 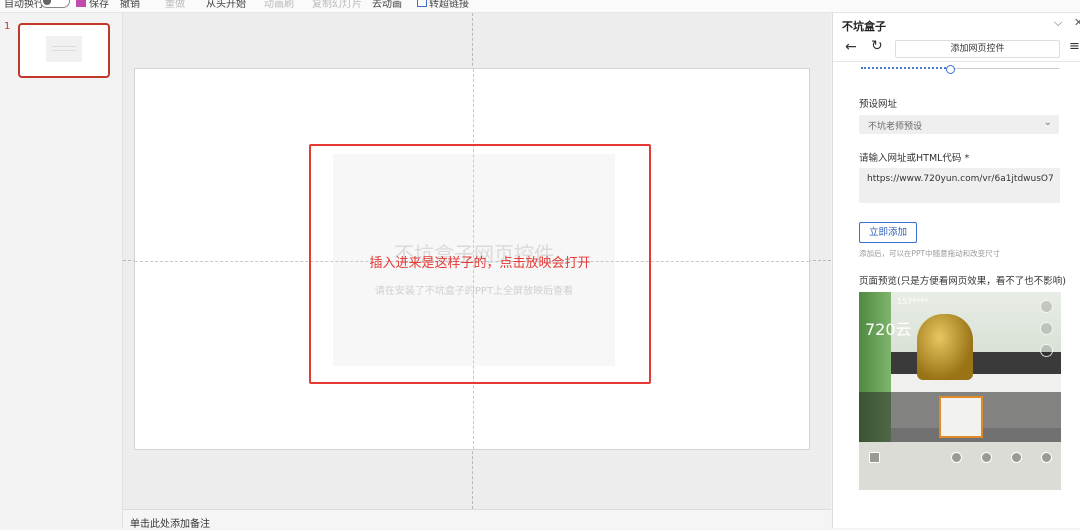 I want to click on preview-scene-thumbnail, so click(x=961, y=417).